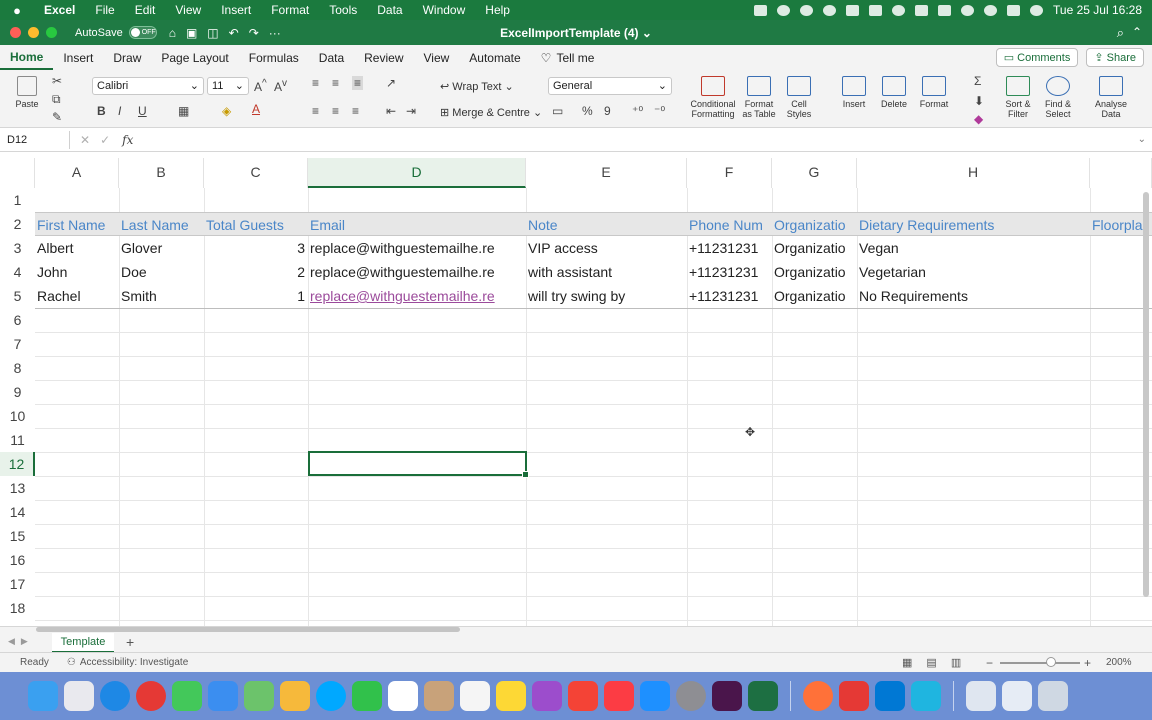 This screenshot has width=1152, height=720. I want to click on cell-g5: Organizatio, so click(814, 296).